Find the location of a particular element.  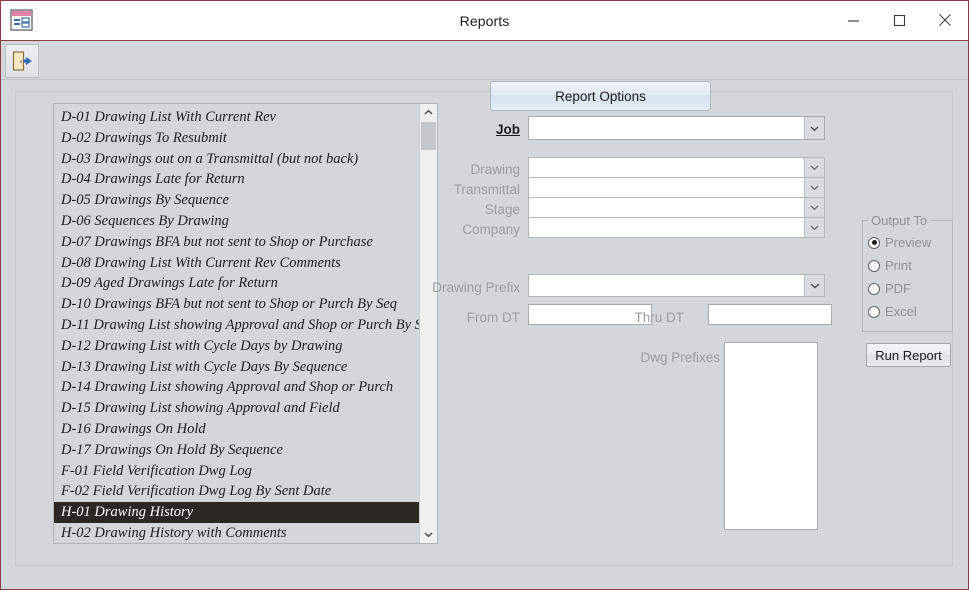

list-item: D-01 Drawing List With Current Rev is located at coordinates (236, 117).